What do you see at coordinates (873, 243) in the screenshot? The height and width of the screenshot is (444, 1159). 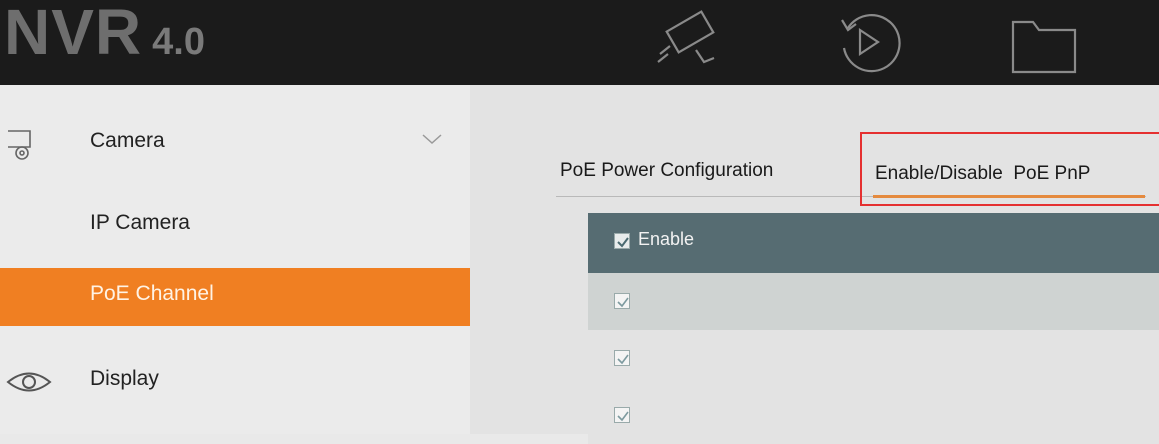 I see `table-header: Enable` at bounding box center [873, 243].